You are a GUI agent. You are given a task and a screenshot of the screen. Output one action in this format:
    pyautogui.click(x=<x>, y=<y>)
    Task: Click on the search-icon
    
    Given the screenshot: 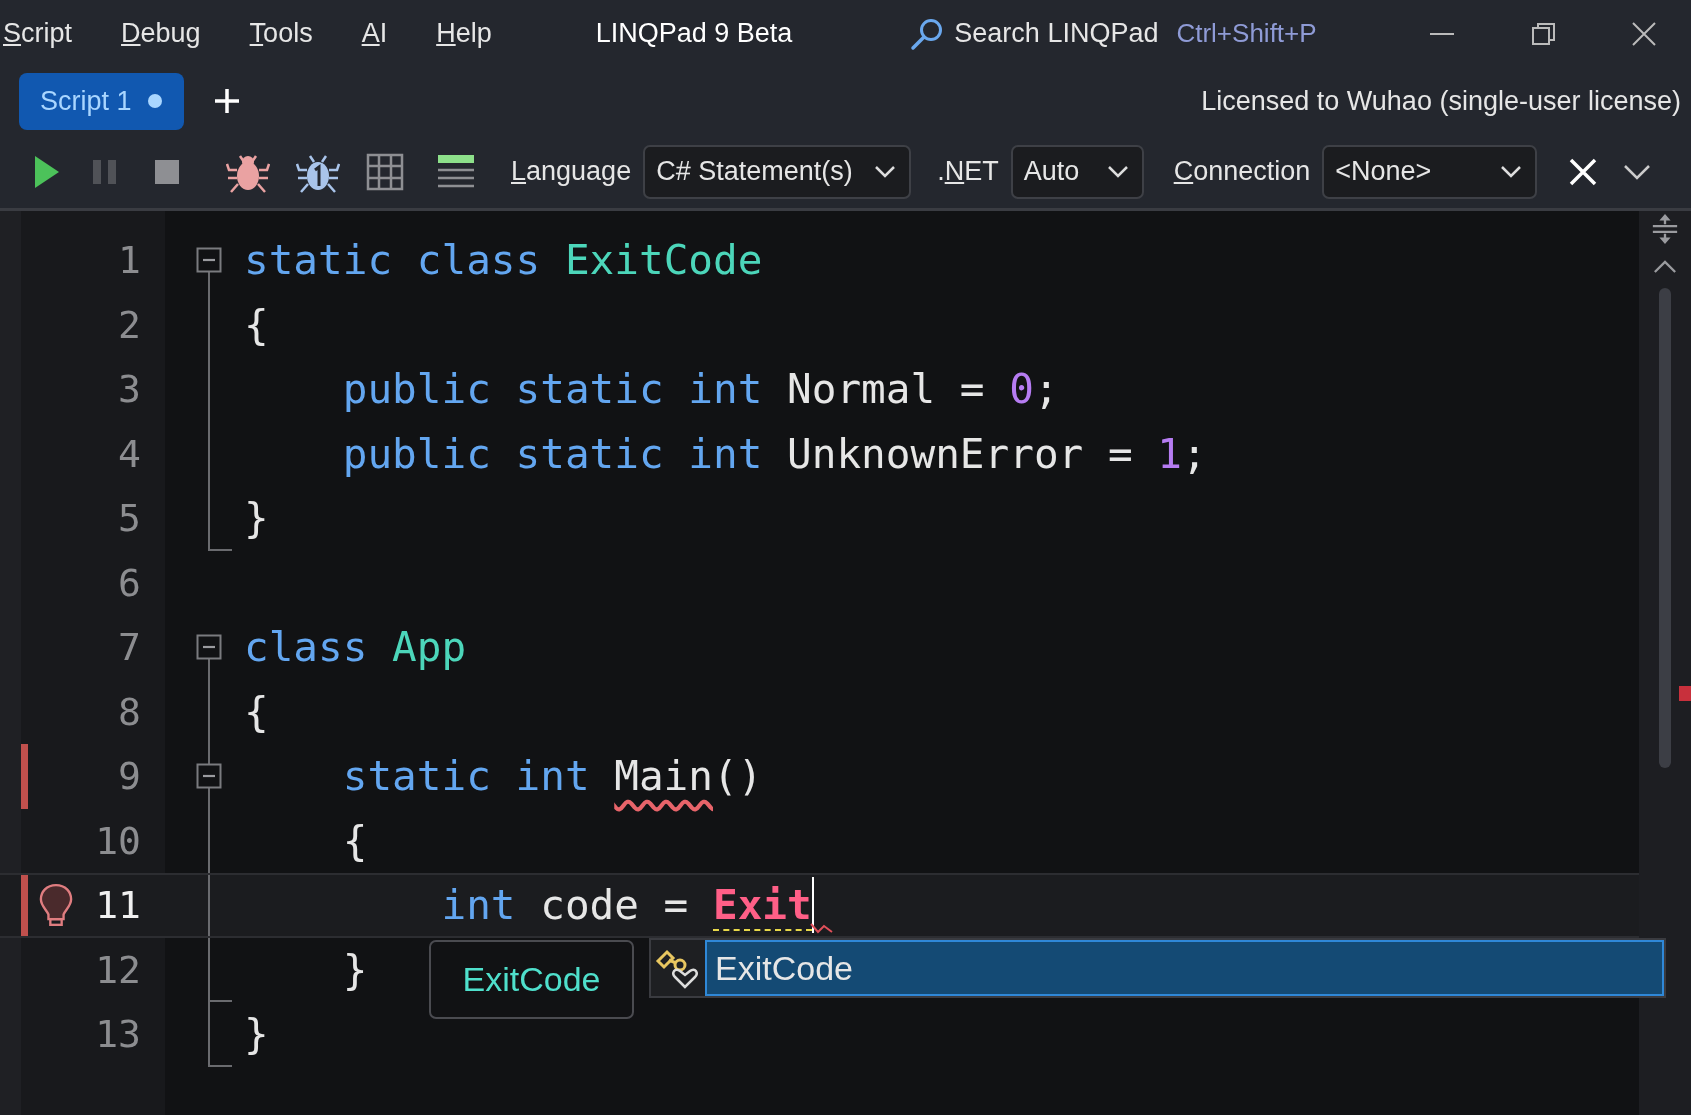 What is the action you would take?
    pyautogui.click(x=927, y=33)
    